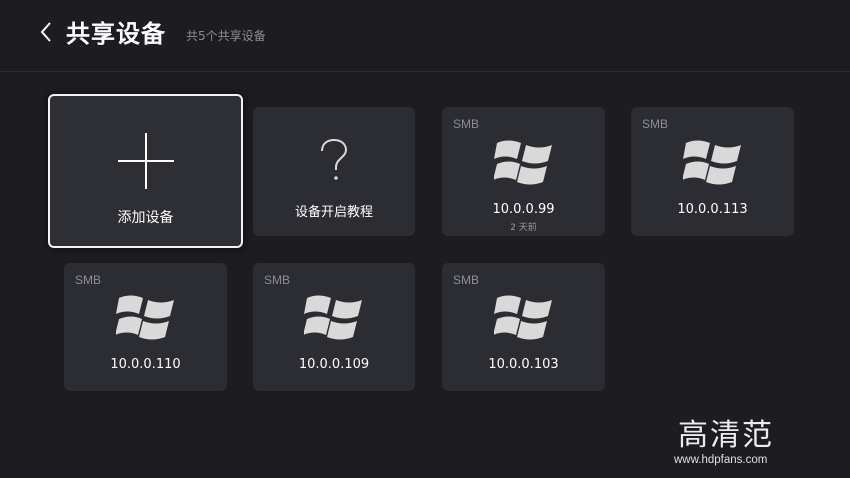  What do you see at coordinates (523, 228) in the screenshot?
I see `last-seen-label: 2 天前` at bounding box center [523, 228].